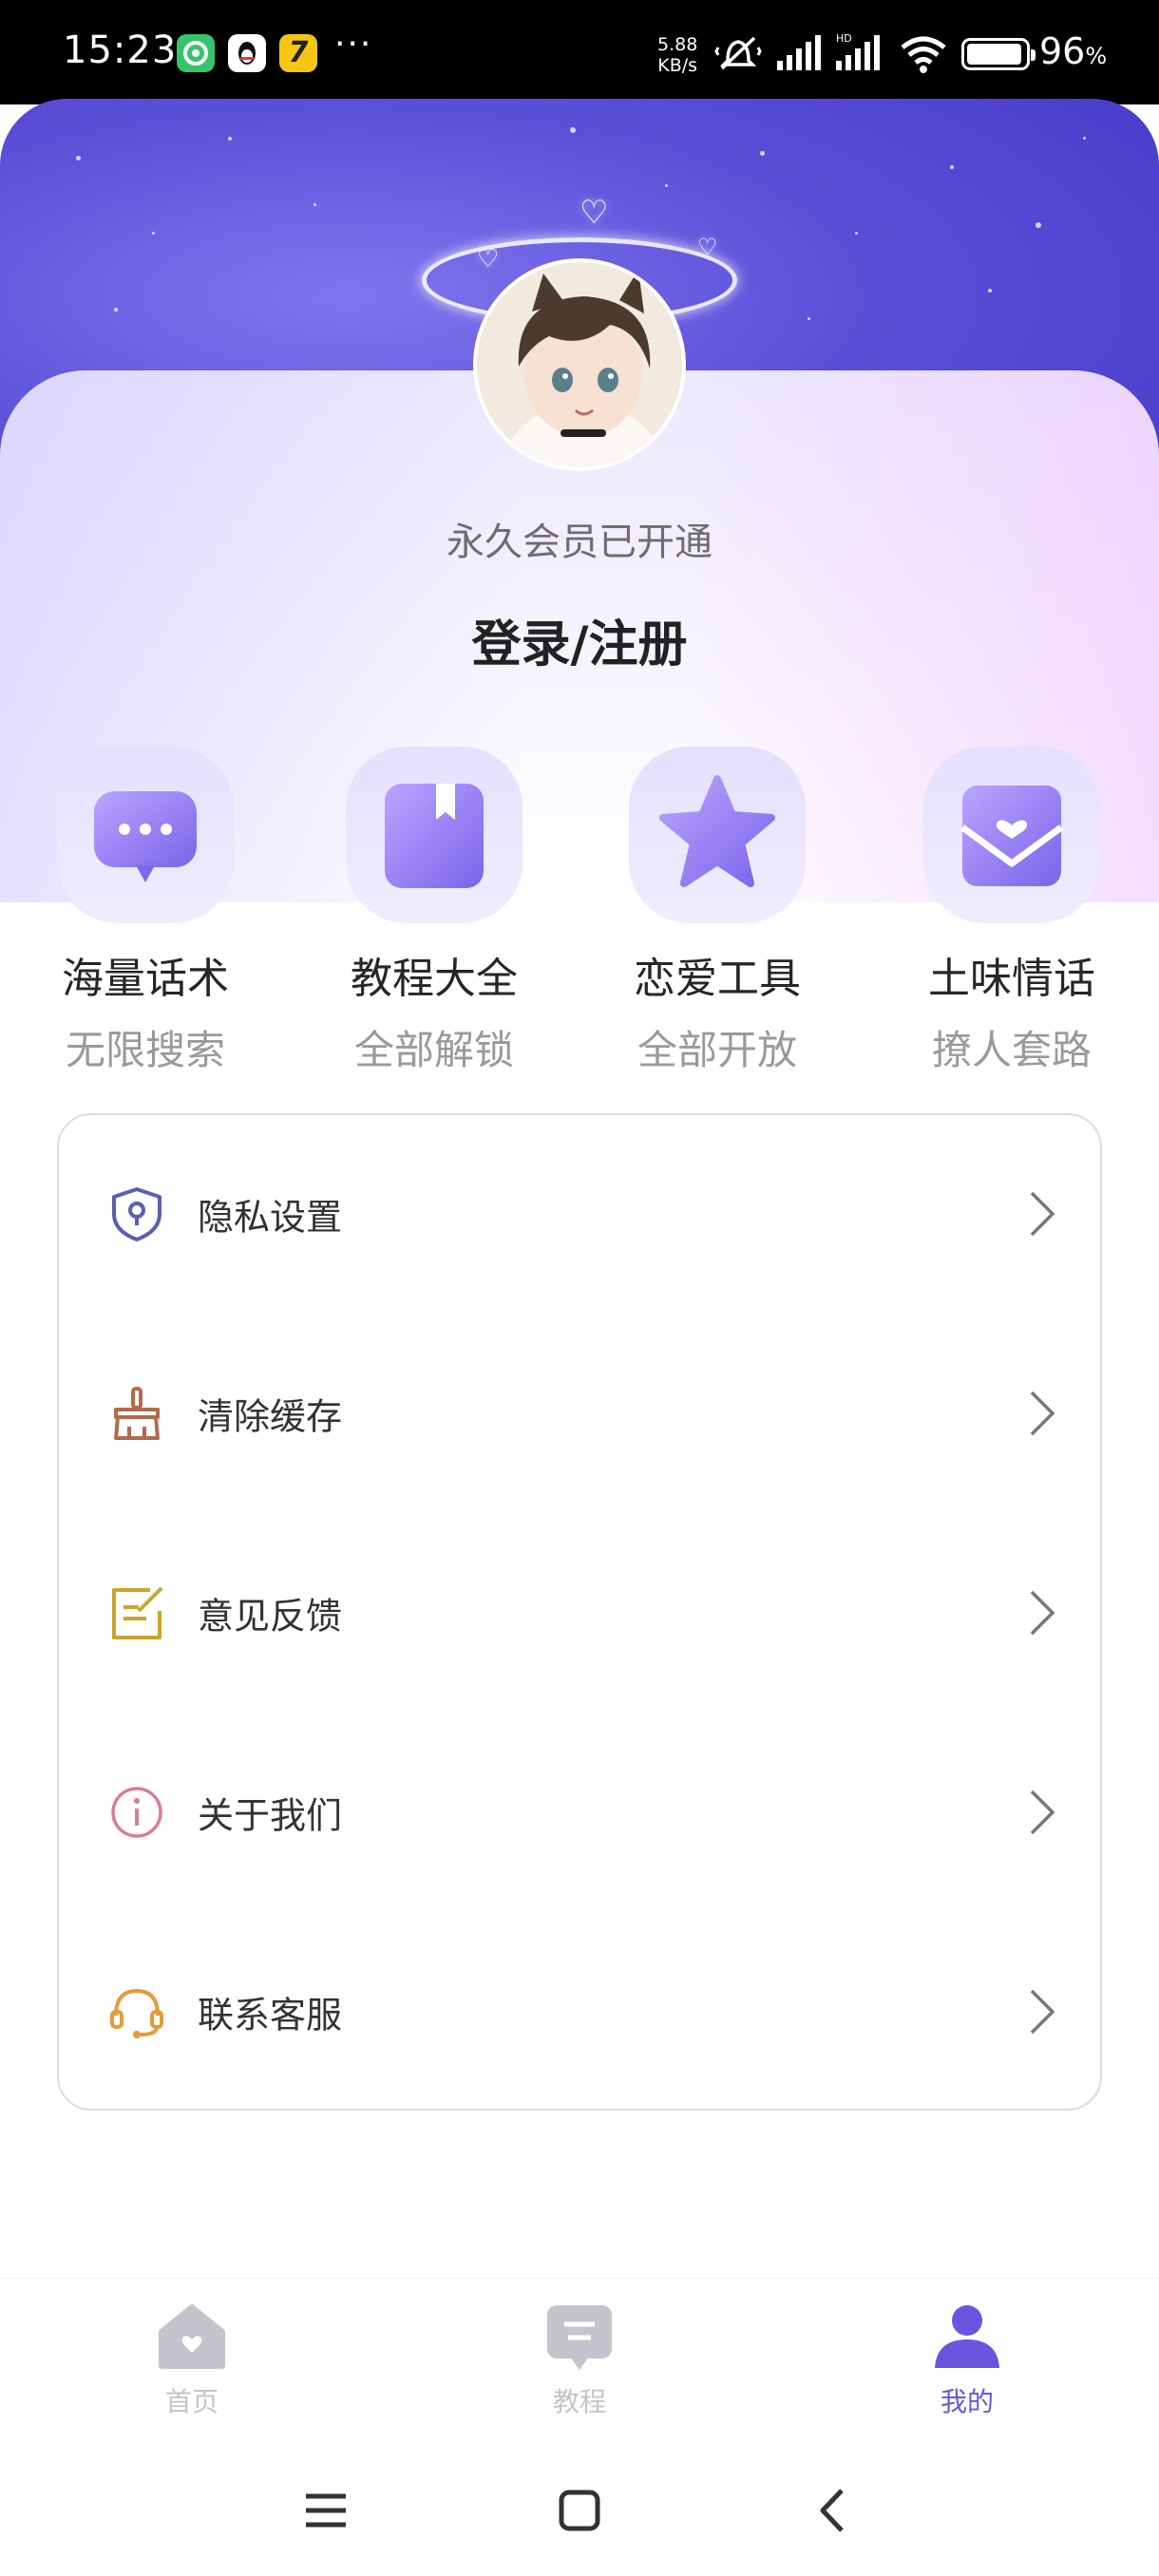  What do you see at coordinates (433, 1050) in the screenshot?
I see `feature-subtitle: 全部解锁` at bounding box center [433, 1050].